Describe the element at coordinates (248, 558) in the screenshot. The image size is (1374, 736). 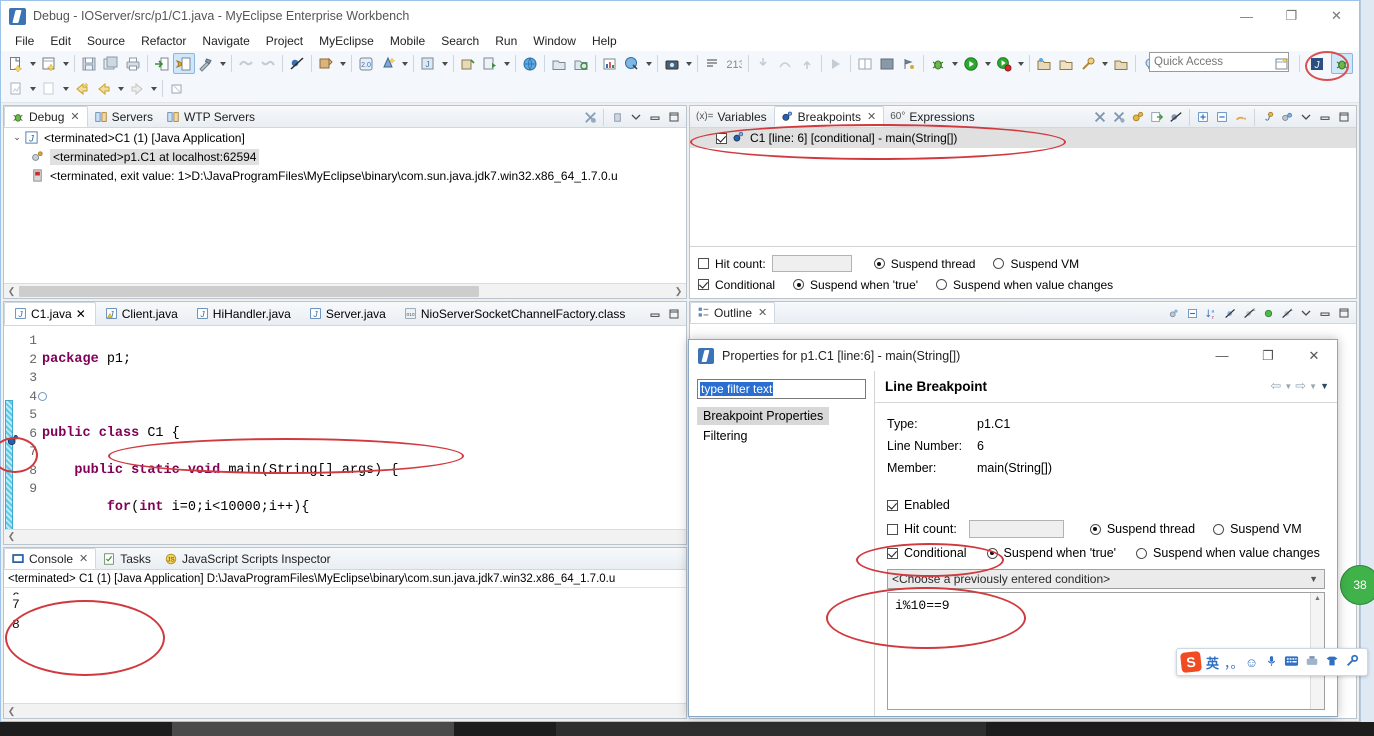
I see `tab-js-scripts-inspector: JS JavaScript Scripts Inspector` at that location.